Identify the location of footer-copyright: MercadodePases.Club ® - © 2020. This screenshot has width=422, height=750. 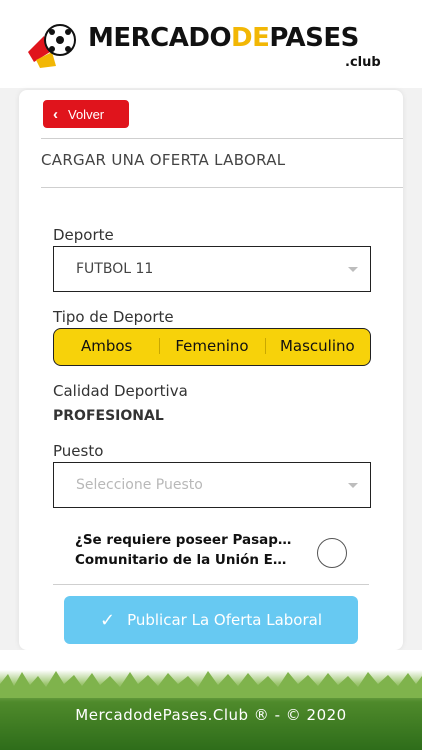
(211, 715).